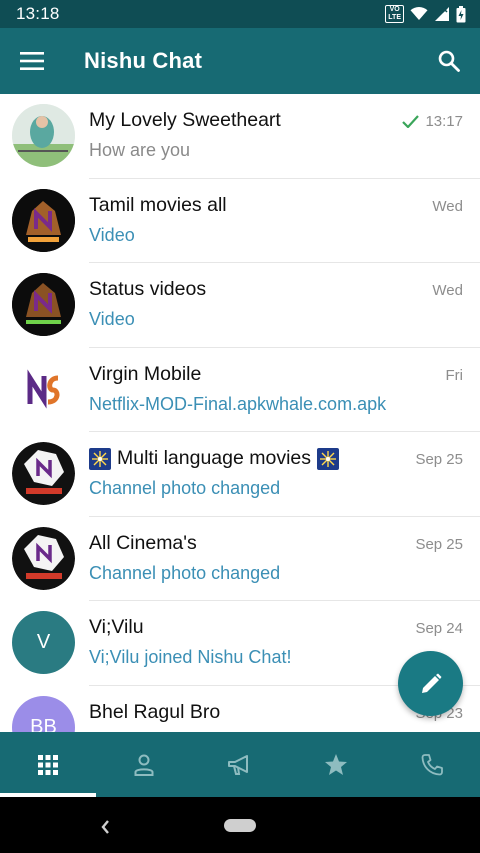 This screenshot has height=853, width=480. Describe the element at coordinates (238, 403) in the screenshot. I see `chat-subtitle: Netflix-MOD-Final.apkwhale.com.apk` at that location.